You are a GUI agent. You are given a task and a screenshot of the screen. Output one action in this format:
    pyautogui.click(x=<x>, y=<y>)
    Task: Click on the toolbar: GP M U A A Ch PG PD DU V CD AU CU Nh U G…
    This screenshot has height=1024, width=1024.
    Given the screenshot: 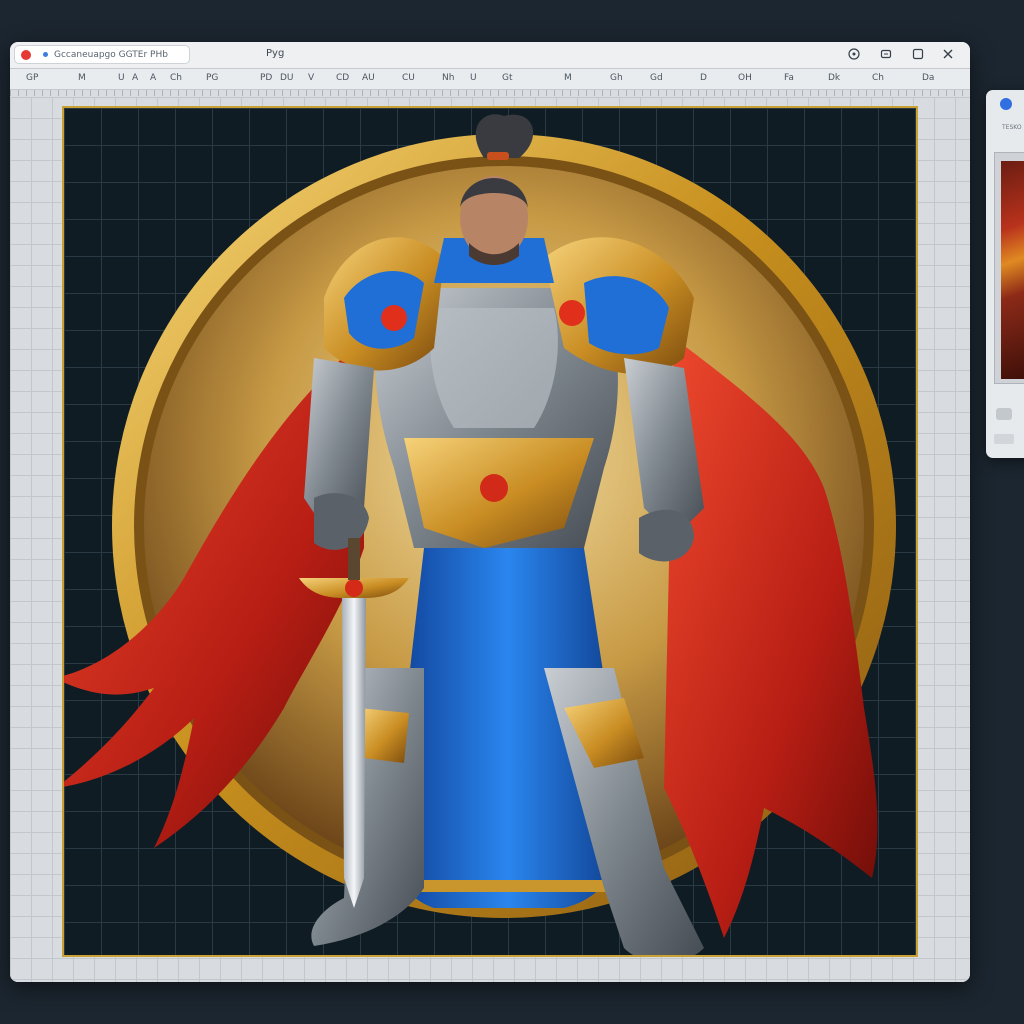 What is the action you would take?
    pyautogui.click(x=490, y=79)
    